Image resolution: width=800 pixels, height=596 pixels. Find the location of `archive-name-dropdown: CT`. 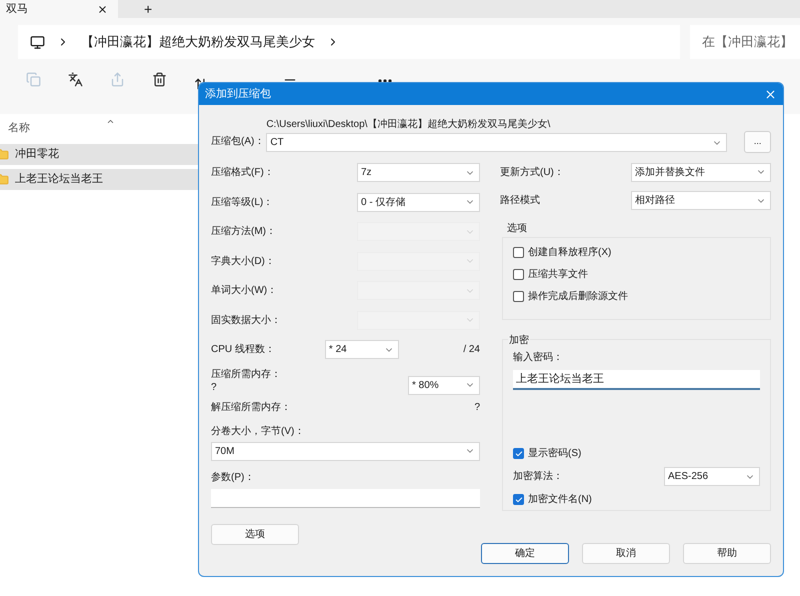

archive-name-dropdown: CT is located at coordinates (497, 142).